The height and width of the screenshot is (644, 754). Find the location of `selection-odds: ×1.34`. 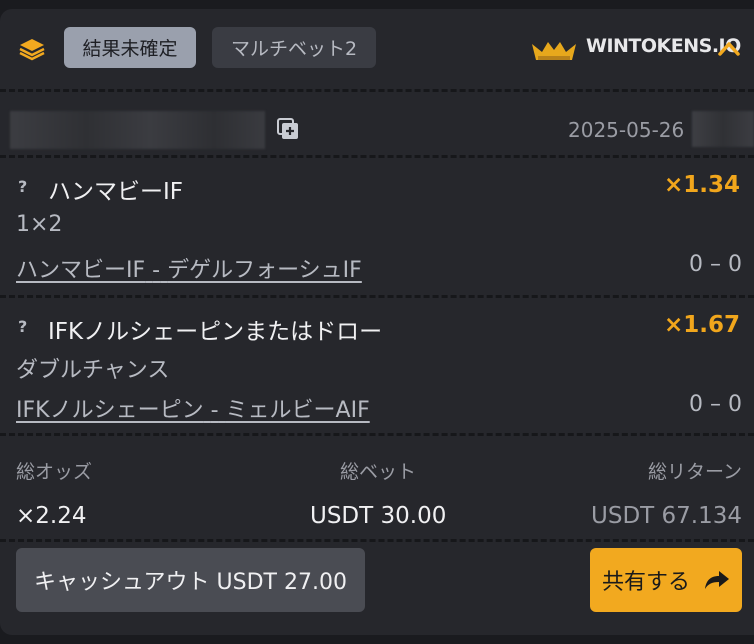

selection-odds: ×1.34 is located at coordinates (701, 185).